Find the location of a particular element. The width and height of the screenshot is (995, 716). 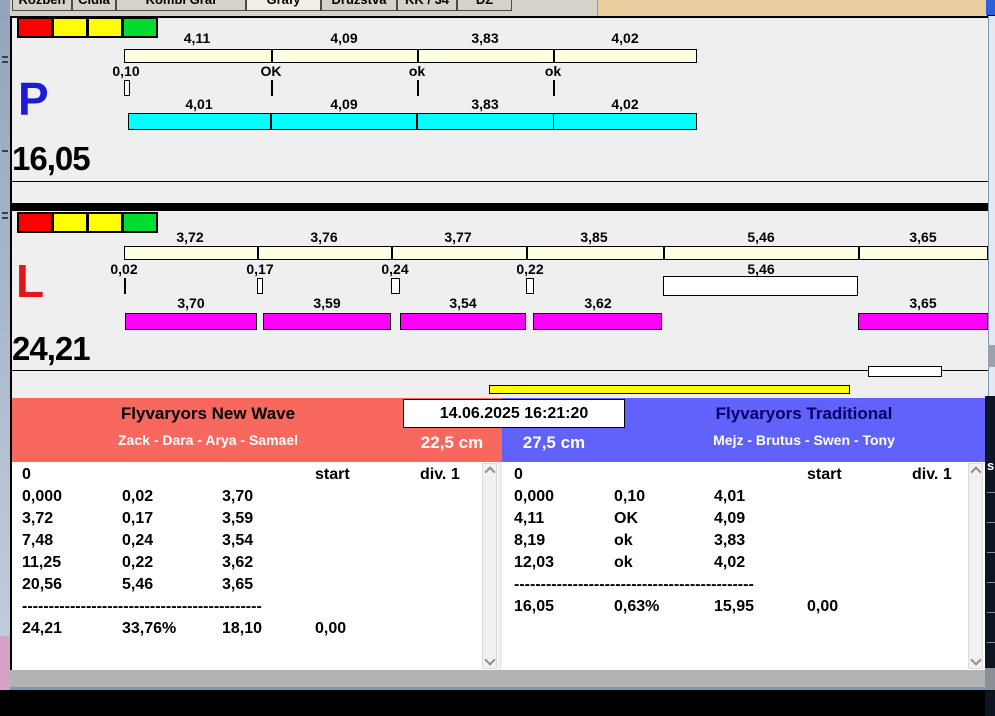

background-scroll-button is located at coordinates (990, 7).